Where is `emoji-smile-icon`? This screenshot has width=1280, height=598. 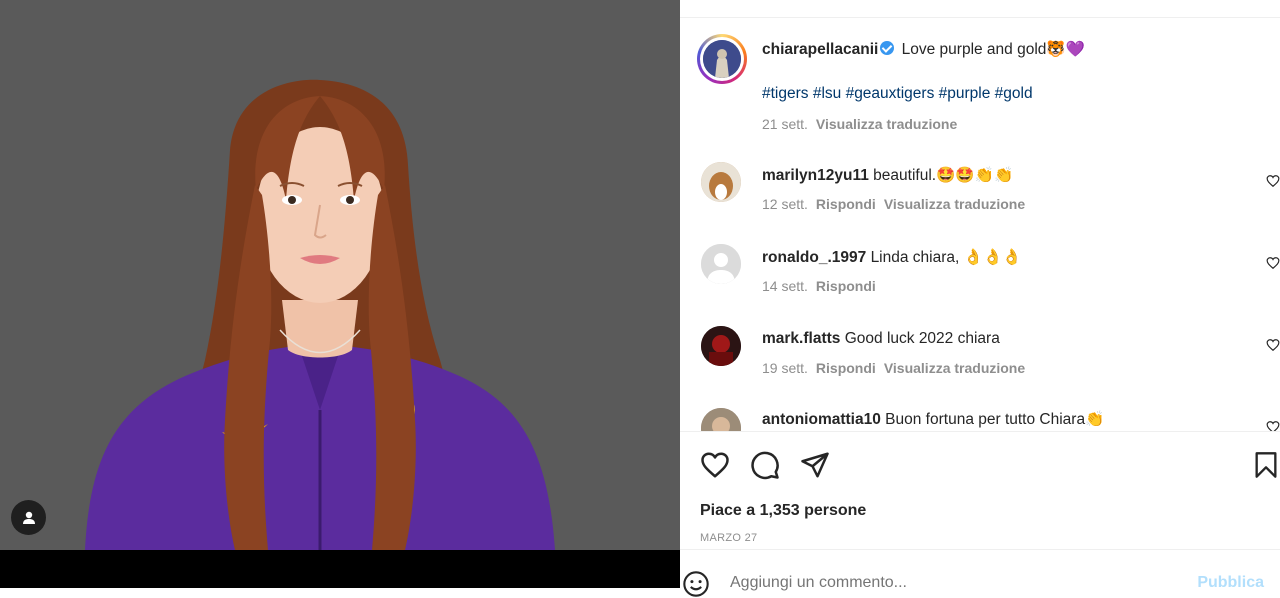 emoji-smile-icon is located at coordinates (696, 584).